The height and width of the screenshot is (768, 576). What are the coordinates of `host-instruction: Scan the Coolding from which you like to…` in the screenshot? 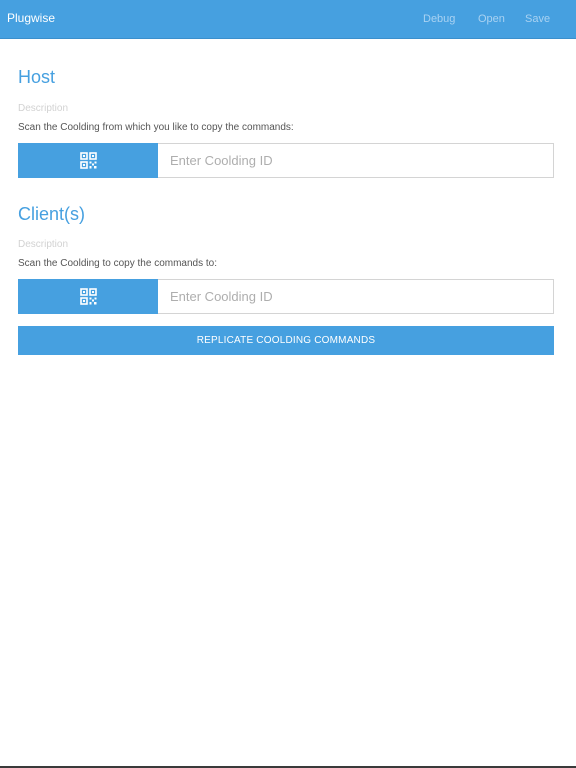 It's located at (156, 127).